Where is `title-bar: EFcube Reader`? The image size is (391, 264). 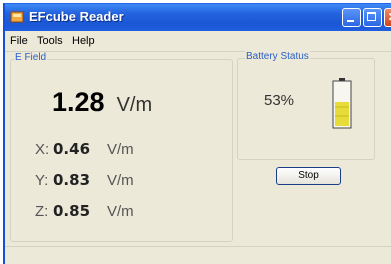 title-bar: EFcube Reader is located at coordinates (198, 17).